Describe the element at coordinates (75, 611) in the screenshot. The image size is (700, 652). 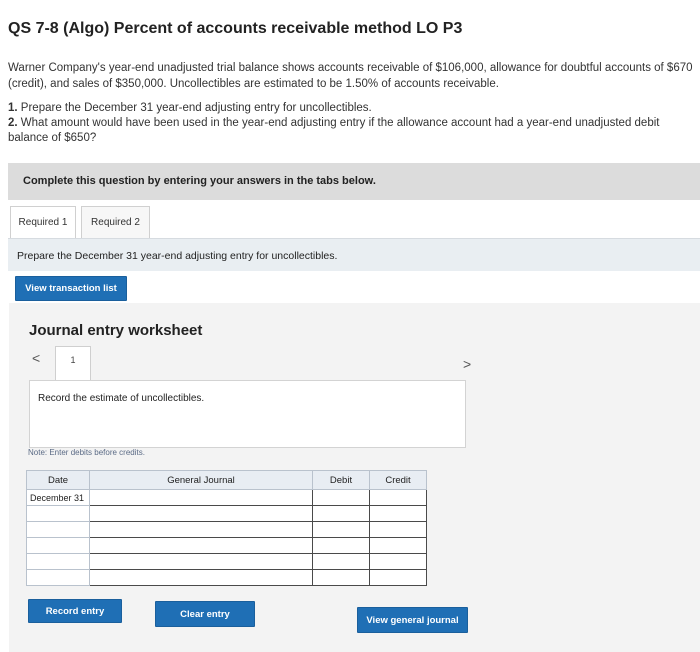
I see `record-entry-button: Record entry` at that location.